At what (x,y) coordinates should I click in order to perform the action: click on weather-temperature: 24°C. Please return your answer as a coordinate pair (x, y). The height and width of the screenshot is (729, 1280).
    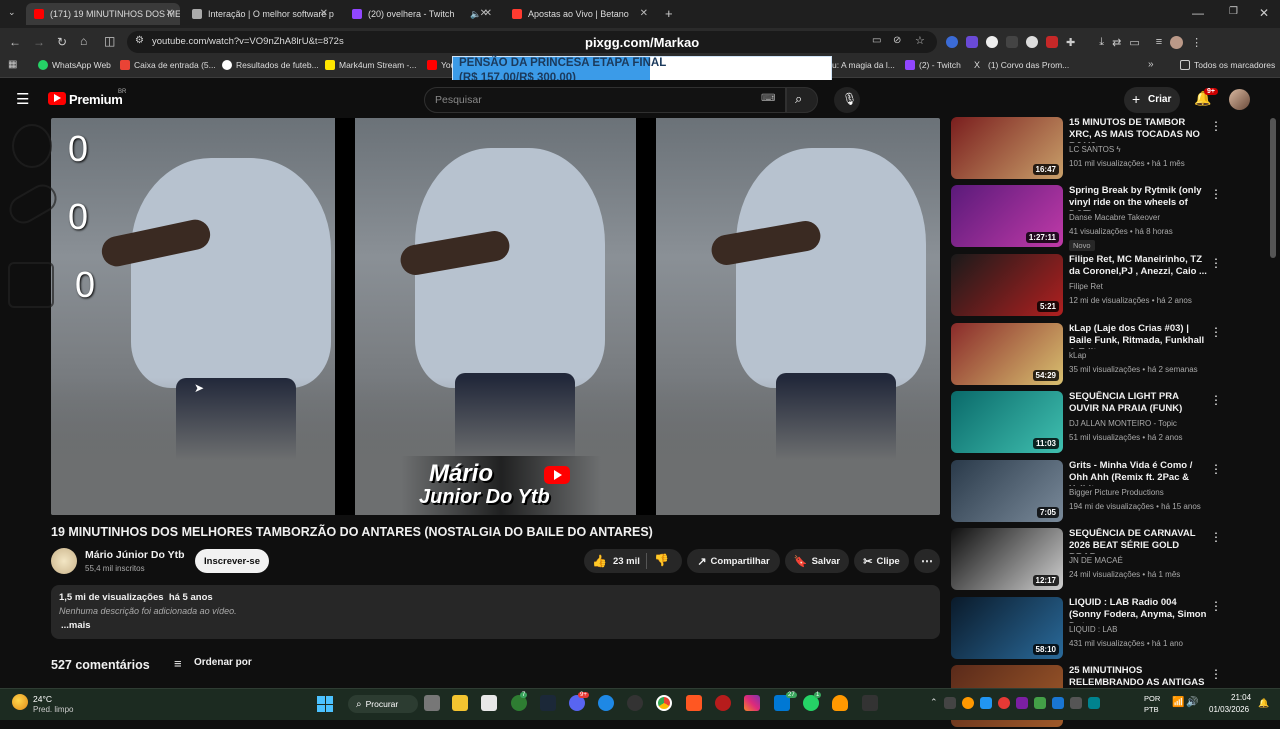
    Looking at the image, I should click on (42, 699).